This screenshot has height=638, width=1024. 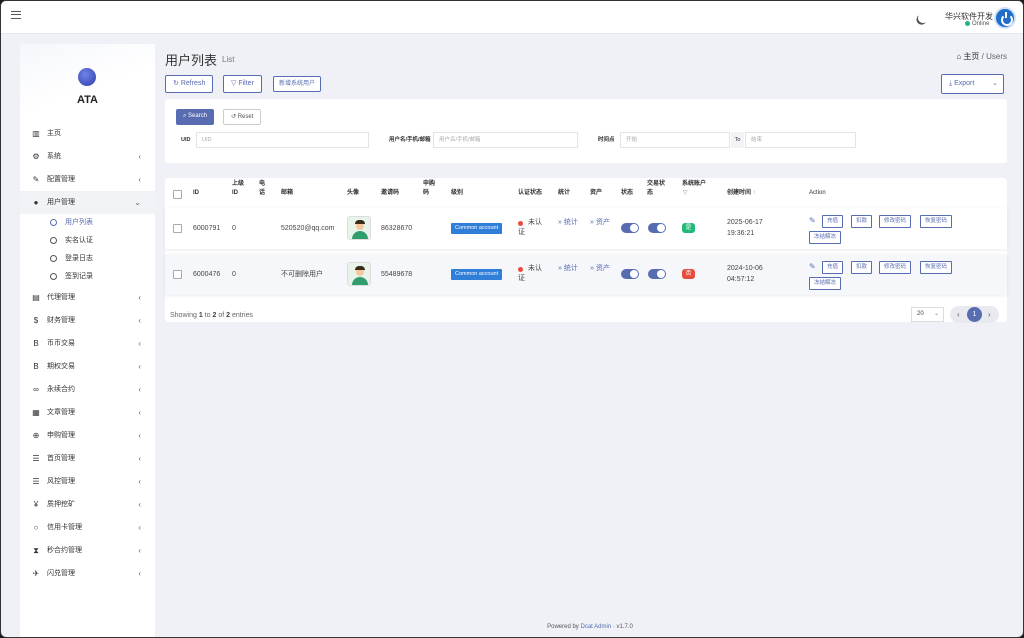 I want to click on next-page-icon: ›, so click(x=989, y=314).